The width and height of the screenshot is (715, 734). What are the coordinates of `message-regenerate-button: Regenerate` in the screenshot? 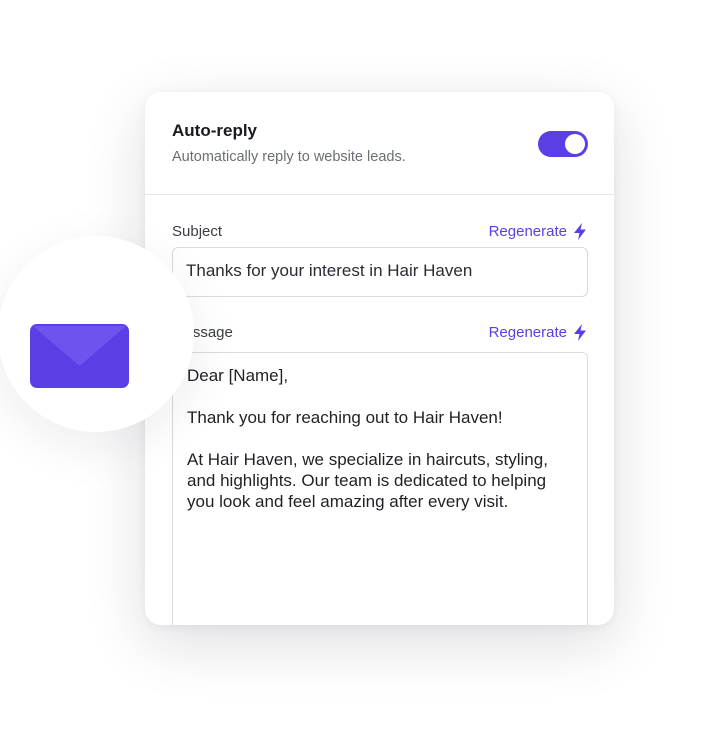 It's located at (538, 332).